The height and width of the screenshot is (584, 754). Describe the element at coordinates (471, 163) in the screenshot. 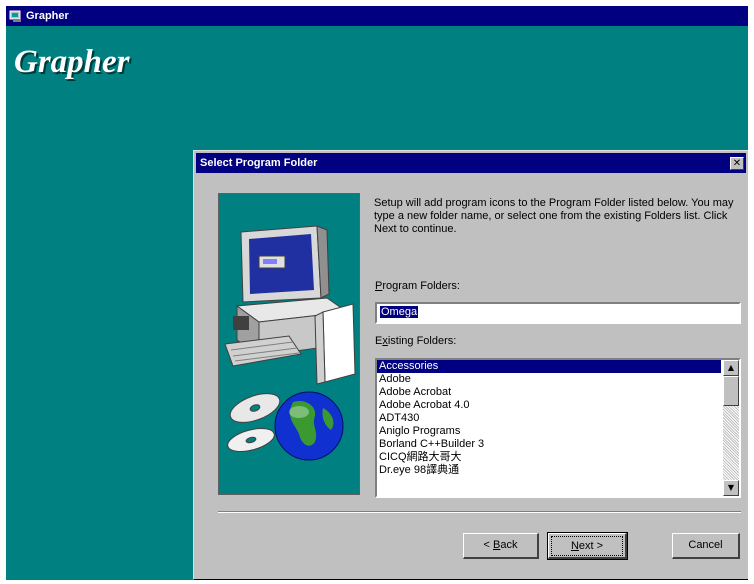

I see `dialog-titlebar: Select Program Folder ✕` at that location.